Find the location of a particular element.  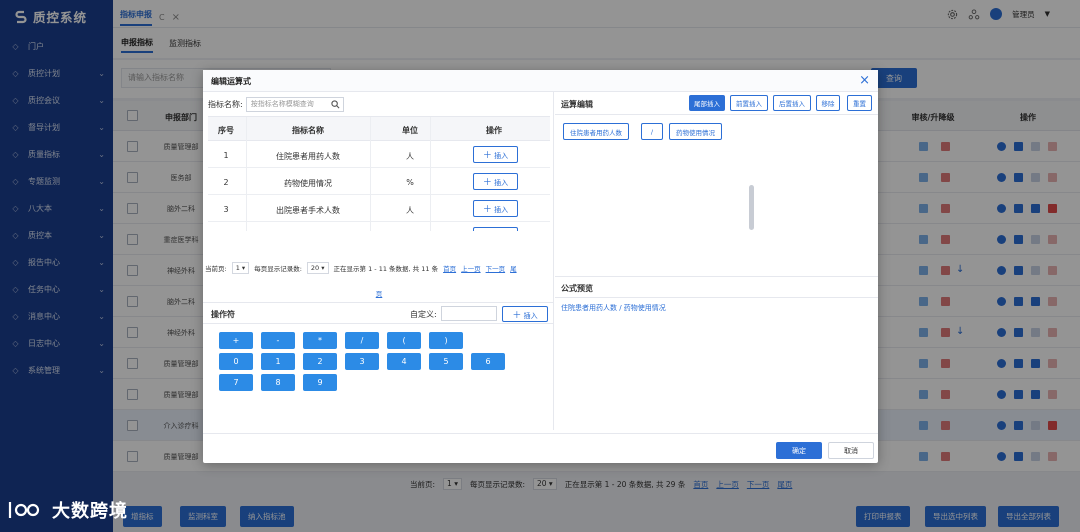

sidebar-item: ◇ 质控计划 ⌄ is located at coordinates (56, 73).